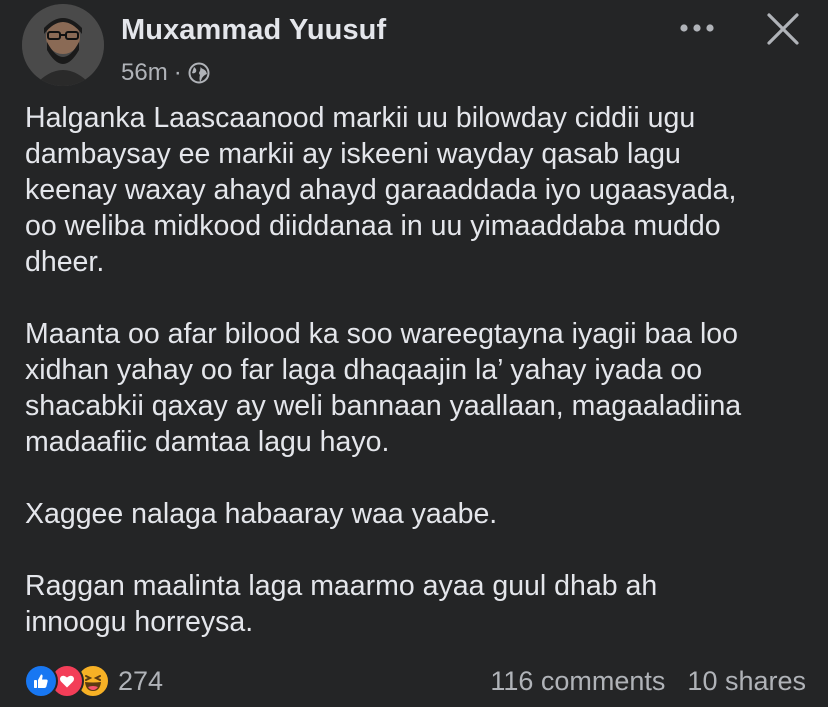  Describe the element at coordinates (261, 514) in the screenshot. I see `post-paragraph: Xaggee nalaga habaaray waa yaabe.` at that location.